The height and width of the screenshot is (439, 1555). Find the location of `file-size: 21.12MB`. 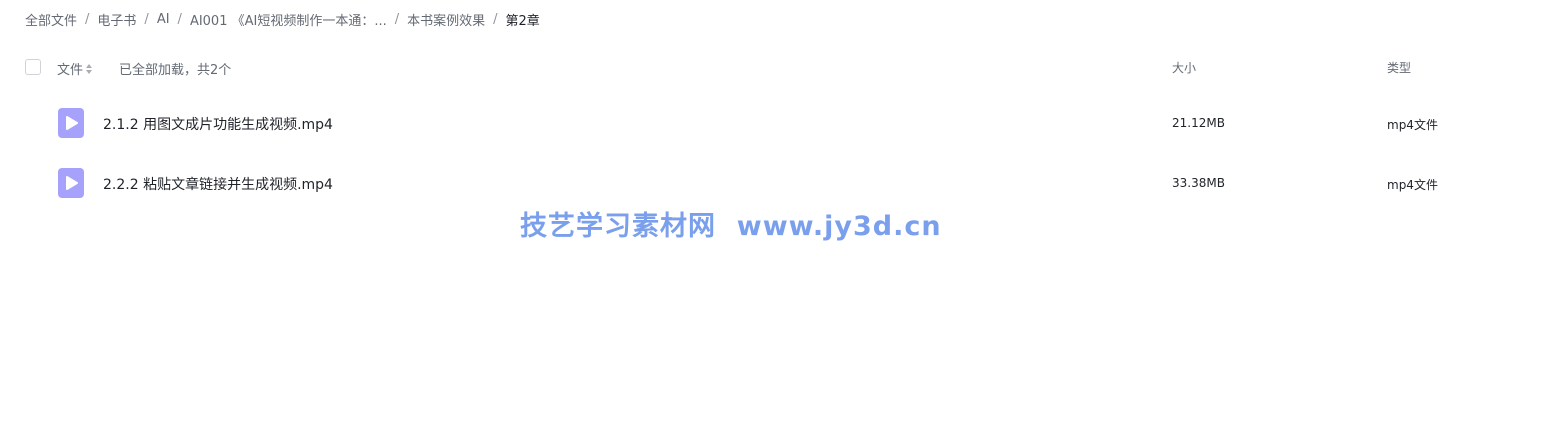

file-size: 21.12MB is located at coordinates (1198, 123).